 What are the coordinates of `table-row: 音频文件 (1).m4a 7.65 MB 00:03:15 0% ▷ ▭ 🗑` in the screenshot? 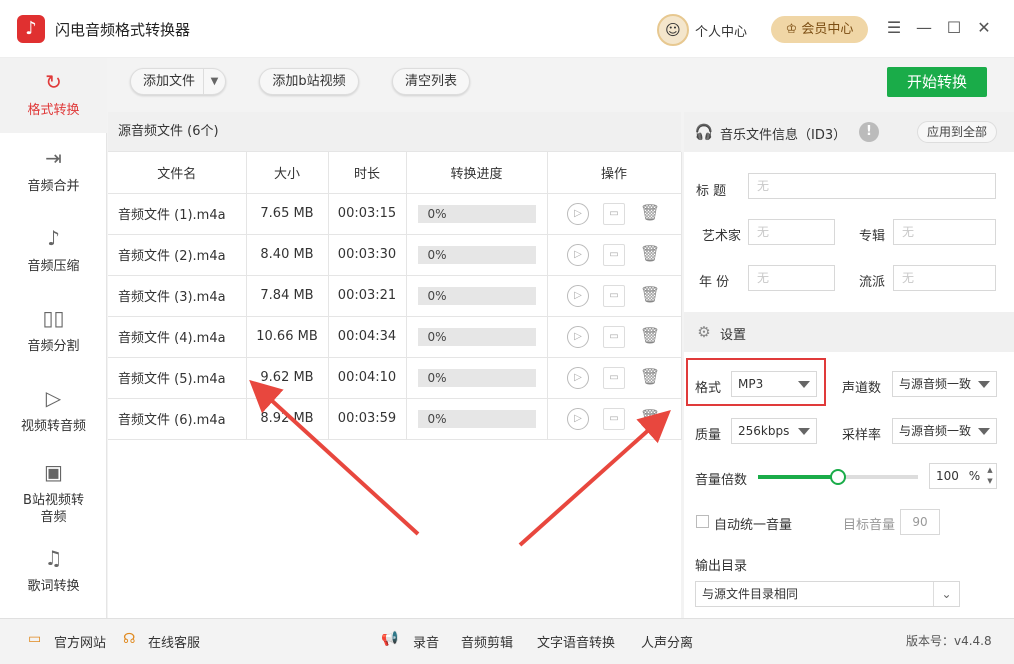 It's located at (395, 214).